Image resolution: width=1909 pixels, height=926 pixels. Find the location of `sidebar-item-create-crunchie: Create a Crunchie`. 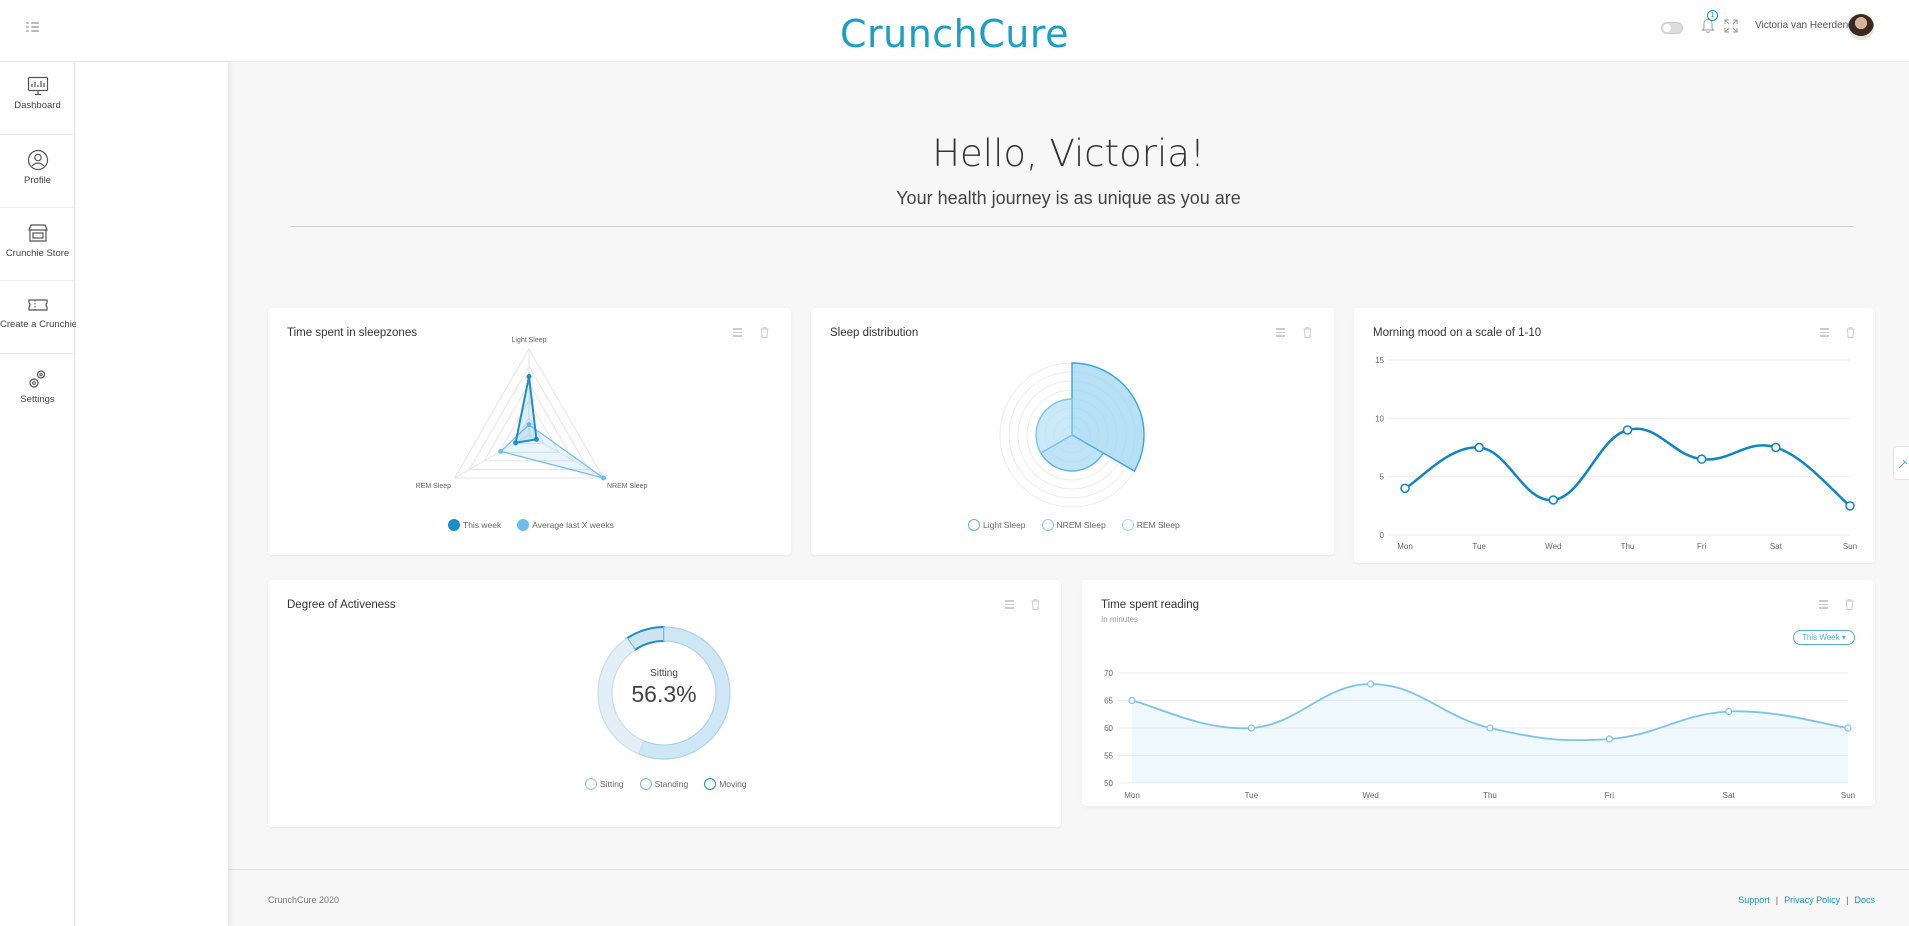

sidebar-item-create-crunchie: Create a Crunchie is located at coordinates (39, 317).